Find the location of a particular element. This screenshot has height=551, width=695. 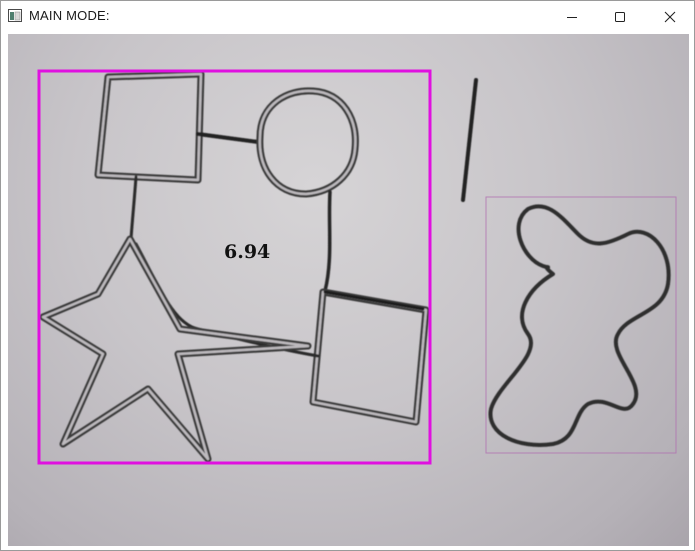

measurement-label: 6.94 is located at coordinates (247, 252).